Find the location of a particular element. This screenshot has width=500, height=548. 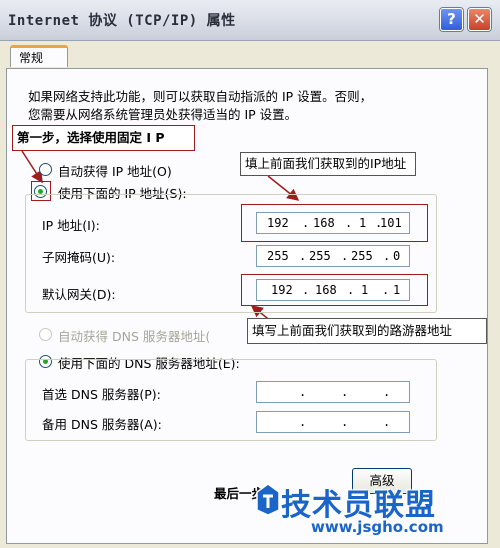

annotation-gateway-note: 填写上前面我们获取到的路游器地址 is located at coordinates (367, 331).